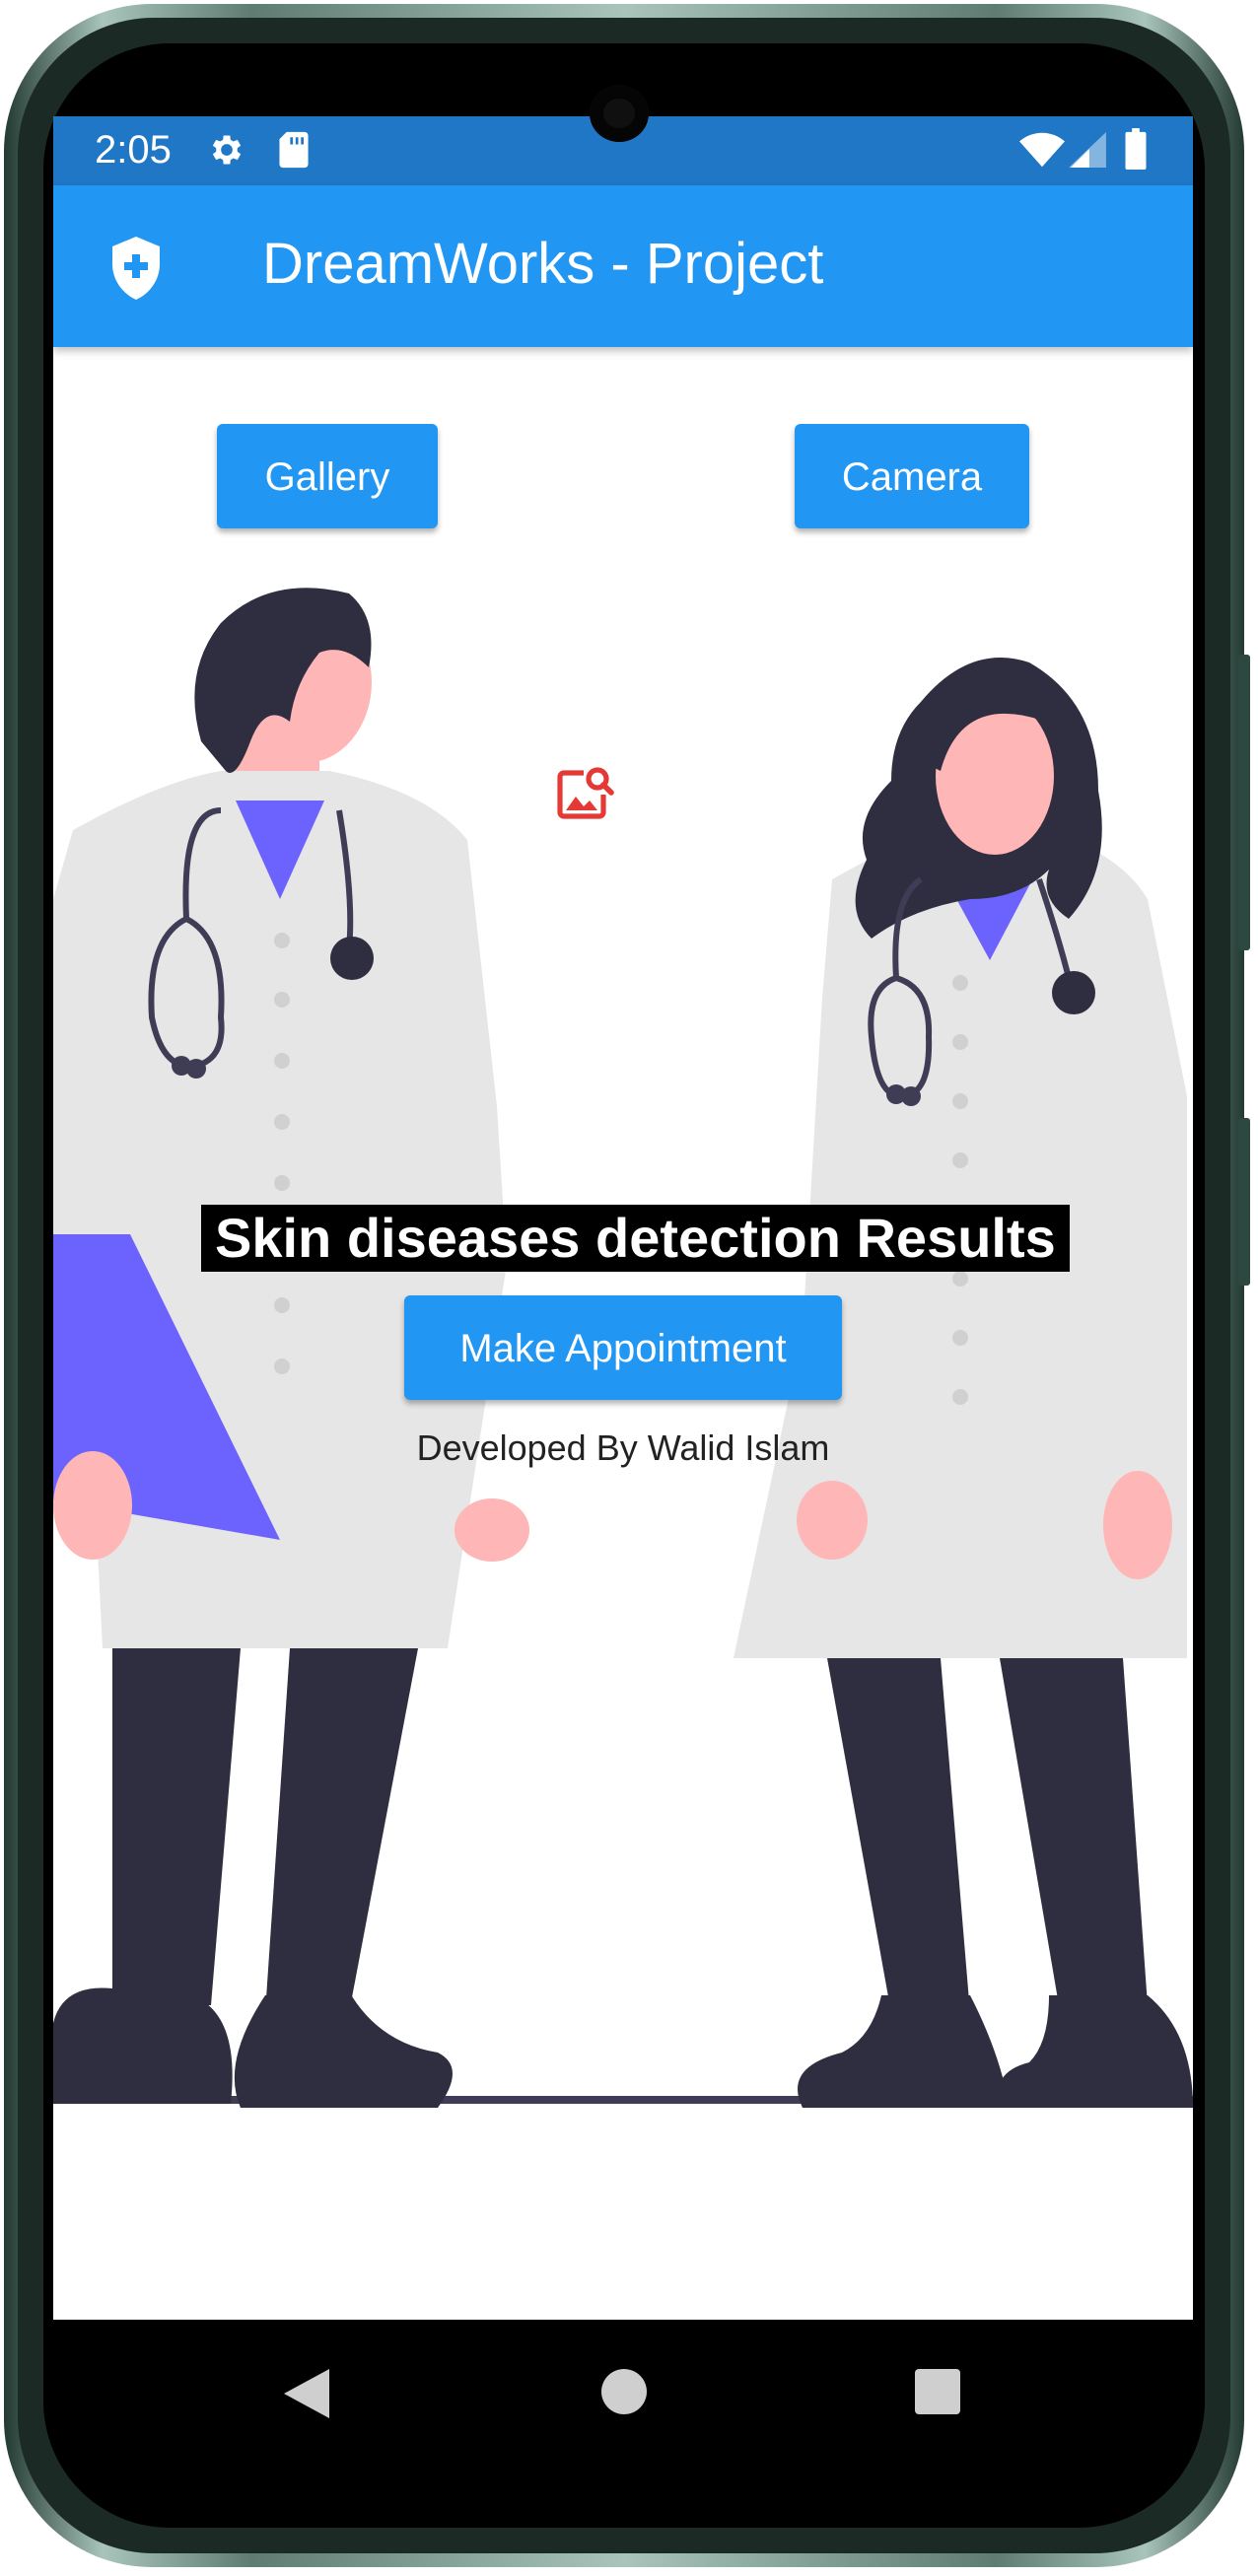 Image resolution: width=1258 pixels, height=2576 pixels. What do you see at coordinates (133, 150) in the screenshot?
I see `status-time: 2:05` at bounding box center [133, 150].